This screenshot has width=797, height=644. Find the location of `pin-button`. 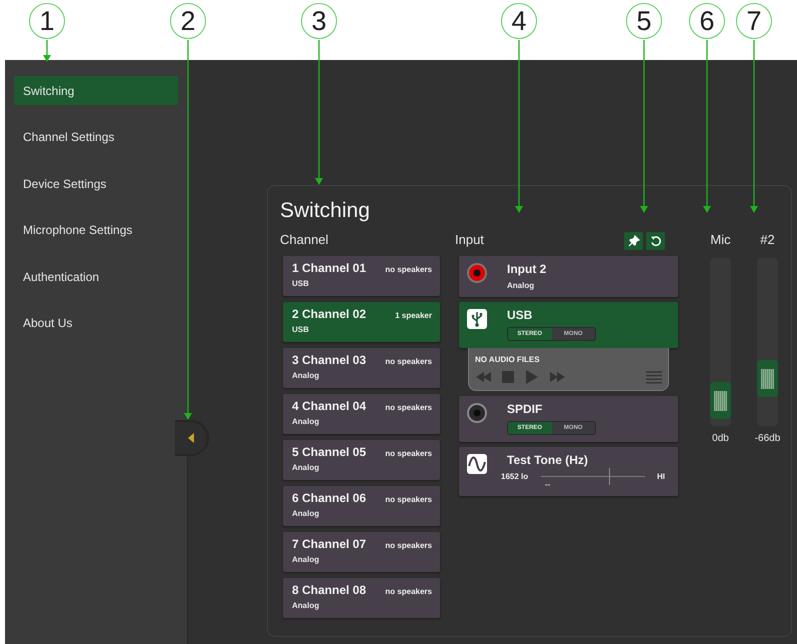

pin-button is located at coordinates (633, 241).